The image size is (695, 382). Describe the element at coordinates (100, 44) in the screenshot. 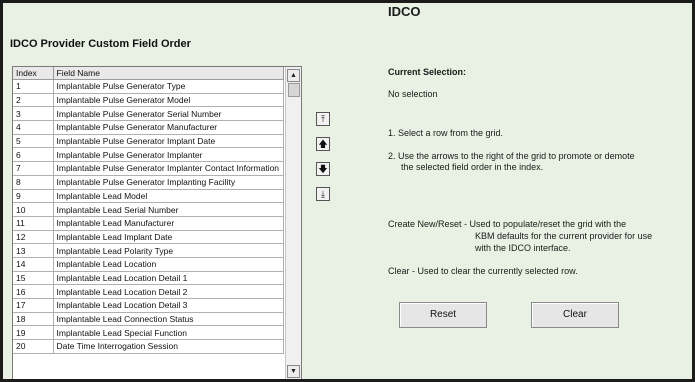

I see `section-title: IDCO Provider Custom Field Order` at that location.